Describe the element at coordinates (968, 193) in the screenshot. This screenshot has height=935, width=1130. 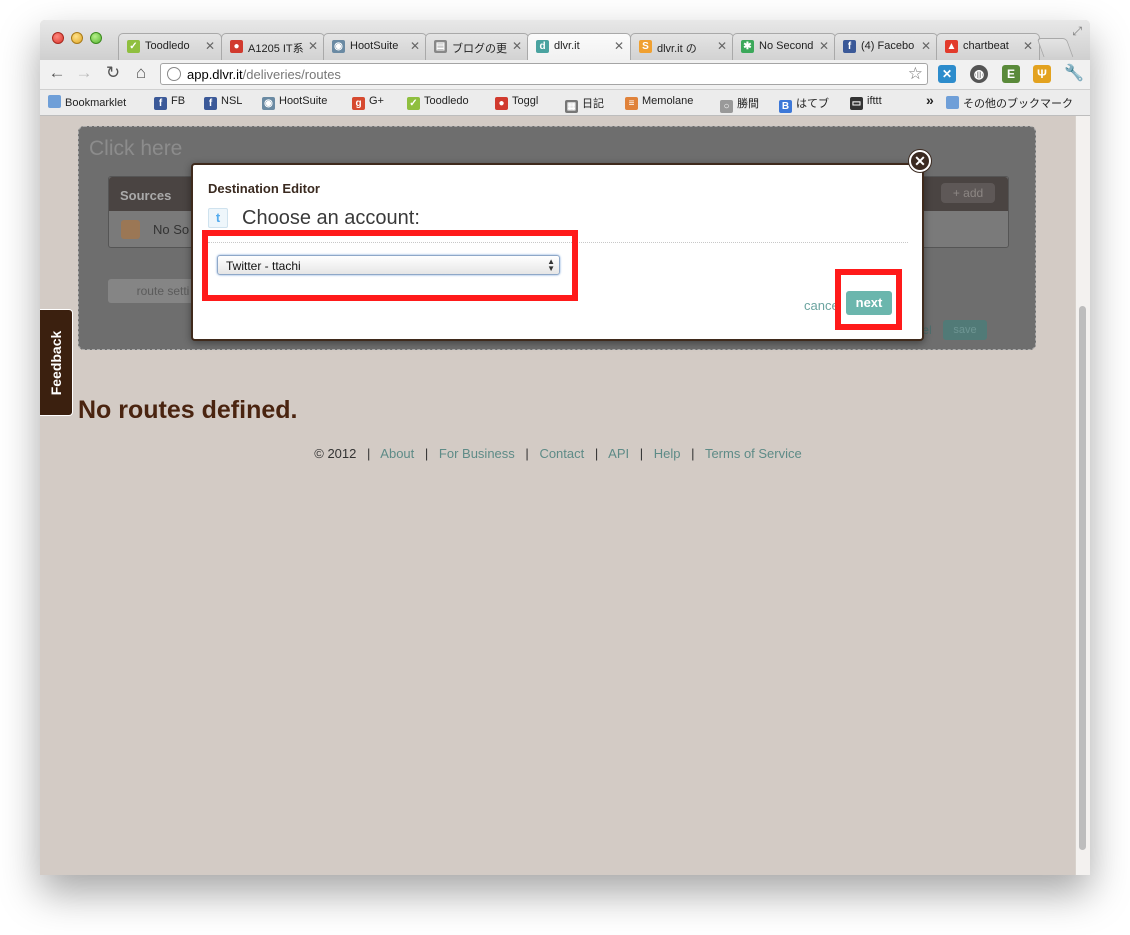
I see `add-source-button: + add` at that location.